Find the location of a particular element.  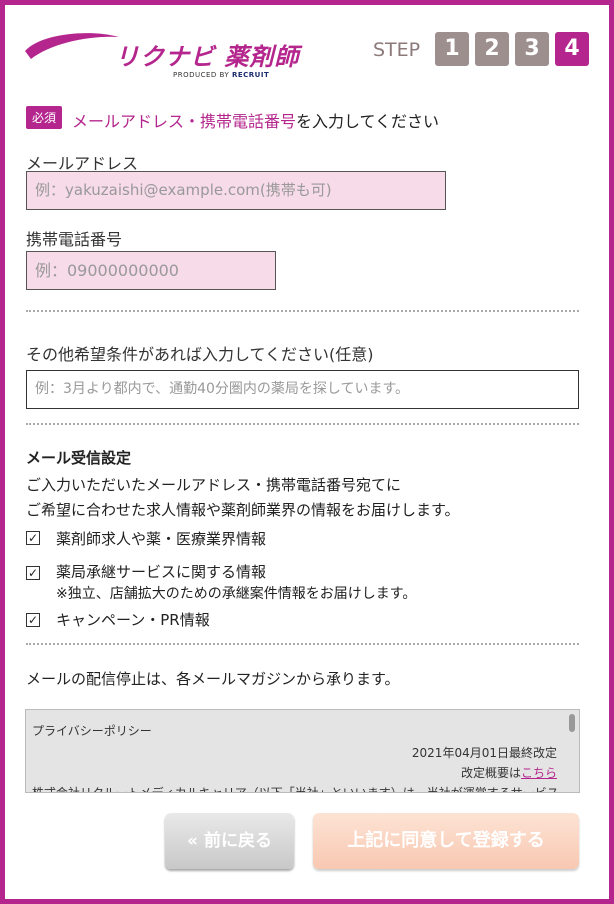

phone-label: 携帯電話番号 is located at coordinates (74, 239).